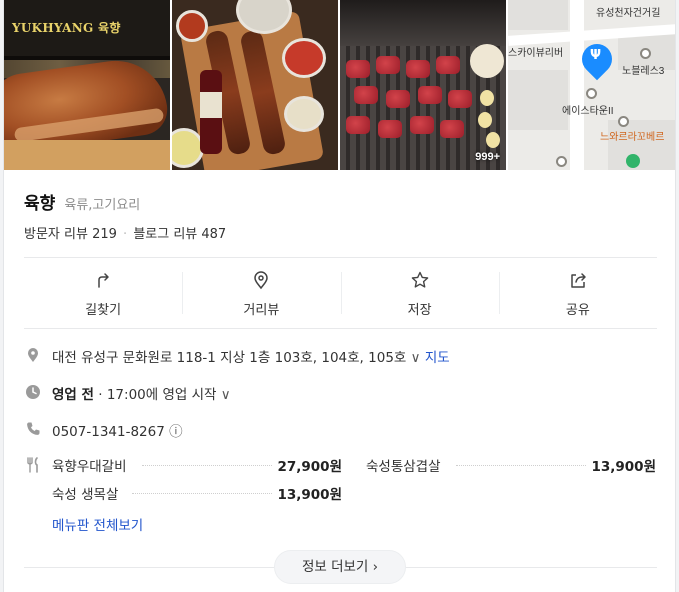 The width and height of the screenshot is (679, 592). What do you see at coordinates (416, 358) in the screenshot?
I see `address-expand-icon: ∨` at bounding box center [416, 358].